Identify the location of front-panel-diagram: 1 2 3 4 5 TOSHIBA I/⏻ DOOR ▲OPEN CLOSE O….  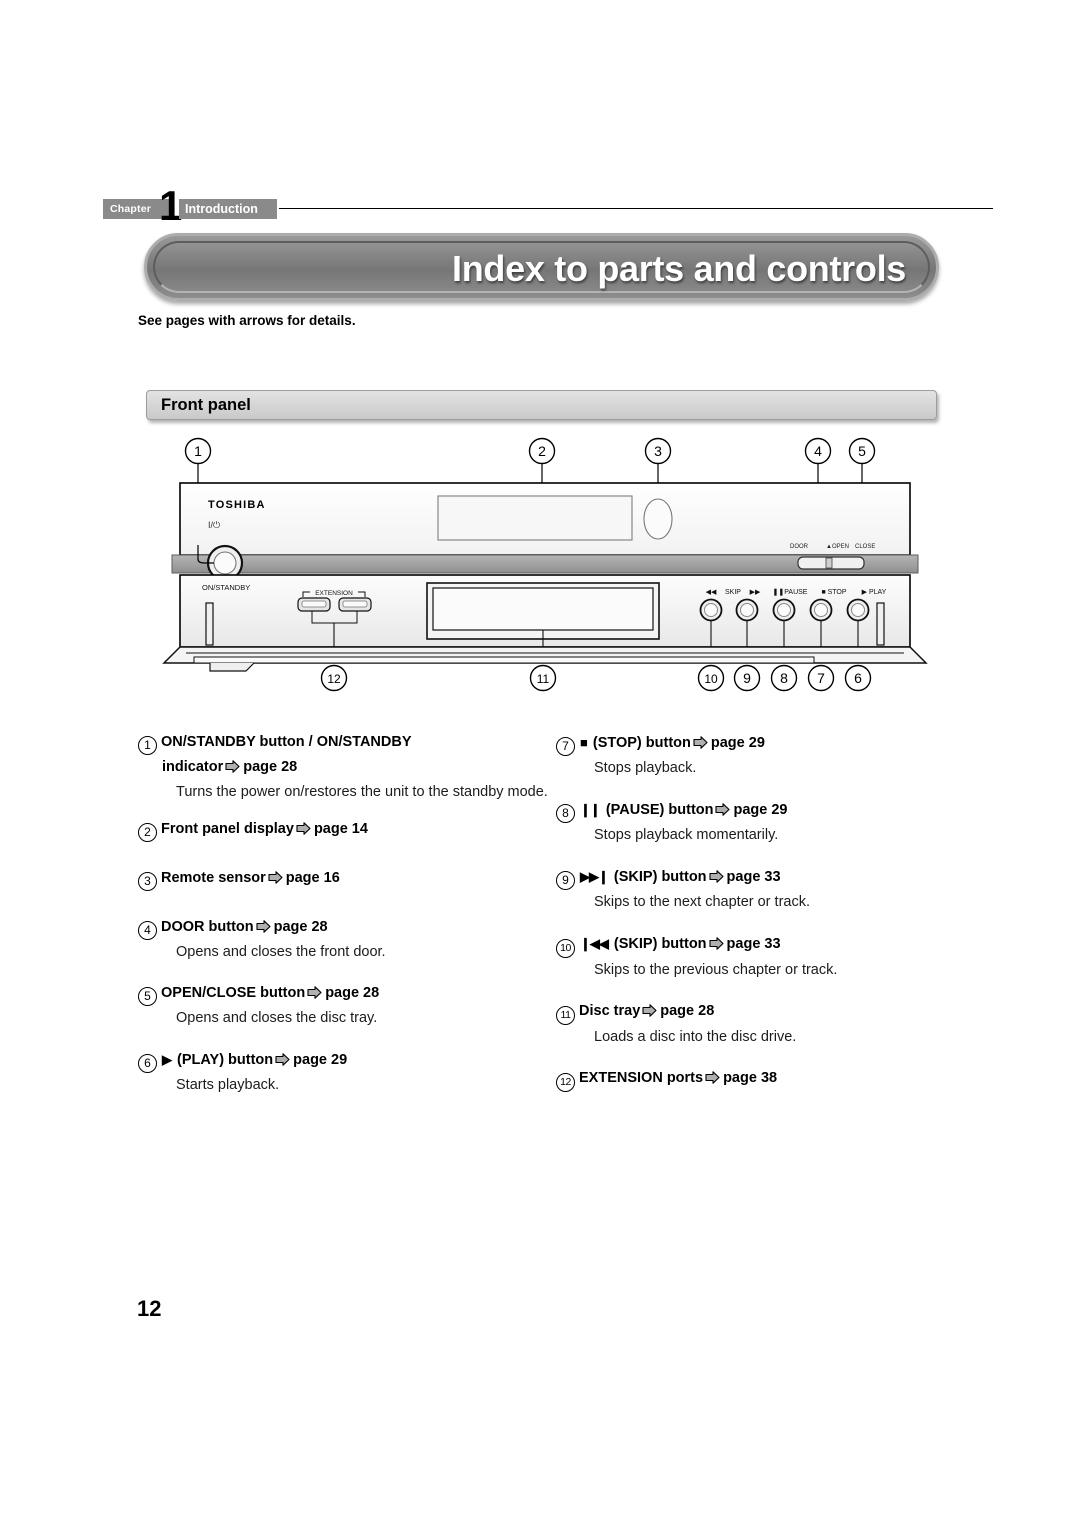
(545, 564).